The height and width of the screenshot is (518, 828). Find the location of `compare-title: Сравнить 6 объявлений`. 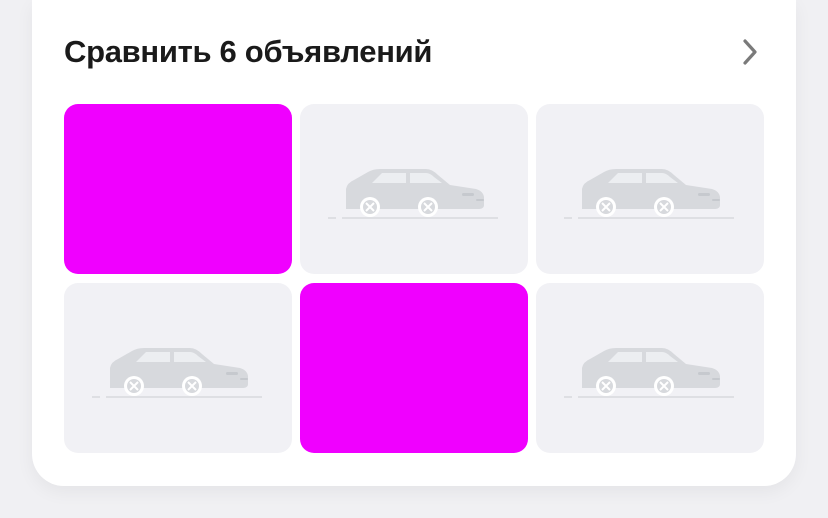

compare-title: Сравнить 6 объявлений is located at coordinates (248, 51).